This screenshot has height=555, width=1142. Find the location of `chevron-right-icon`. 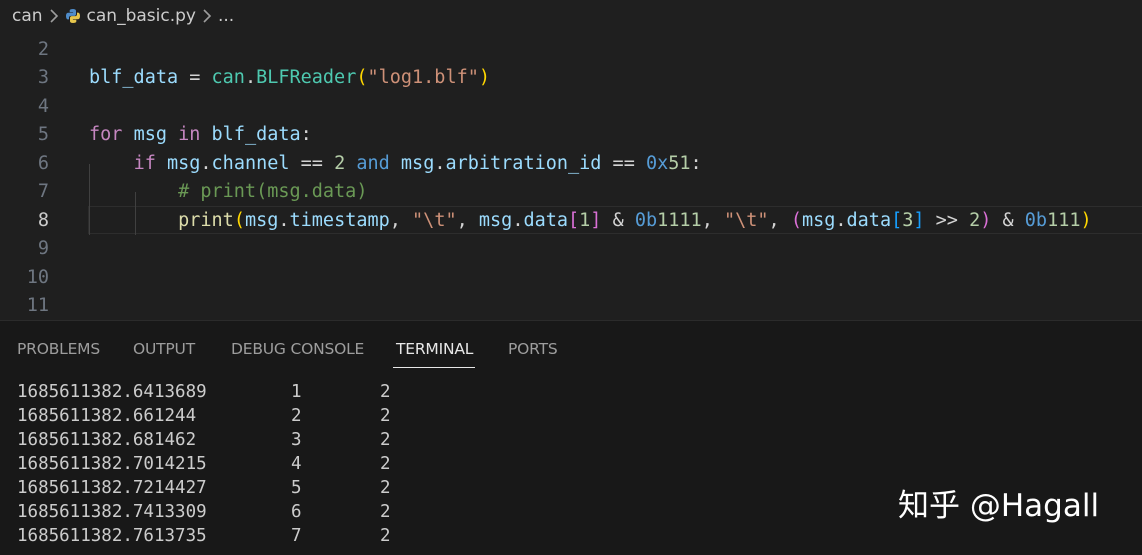

chevron-right-icon is located at coordinates (207, 16).